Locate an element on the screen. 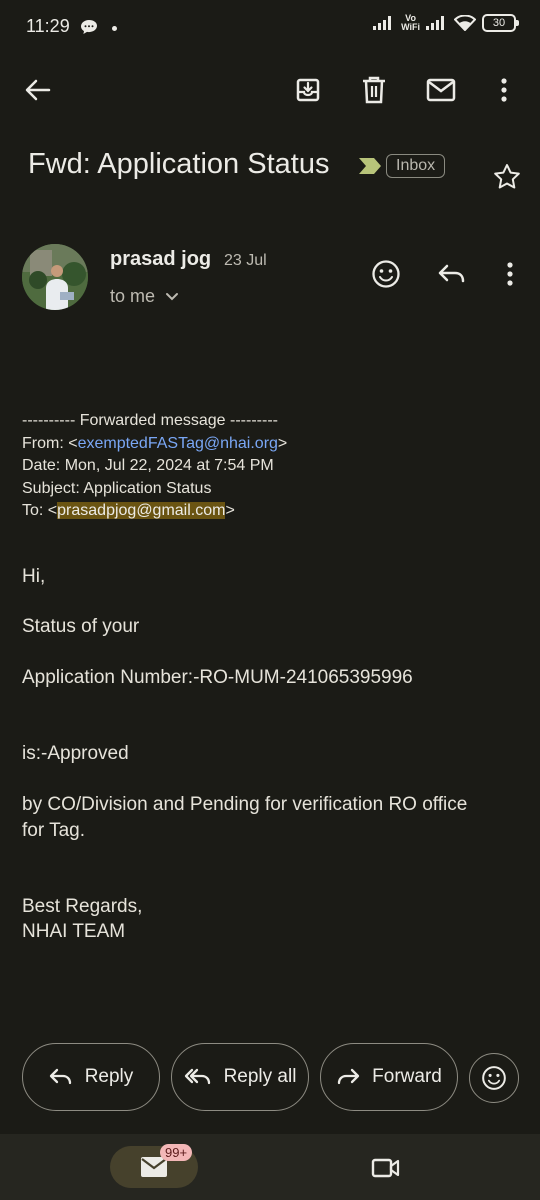 The height and width of the screenshot is (1200, 540). notification-dot is located at coordinates (114, 28).